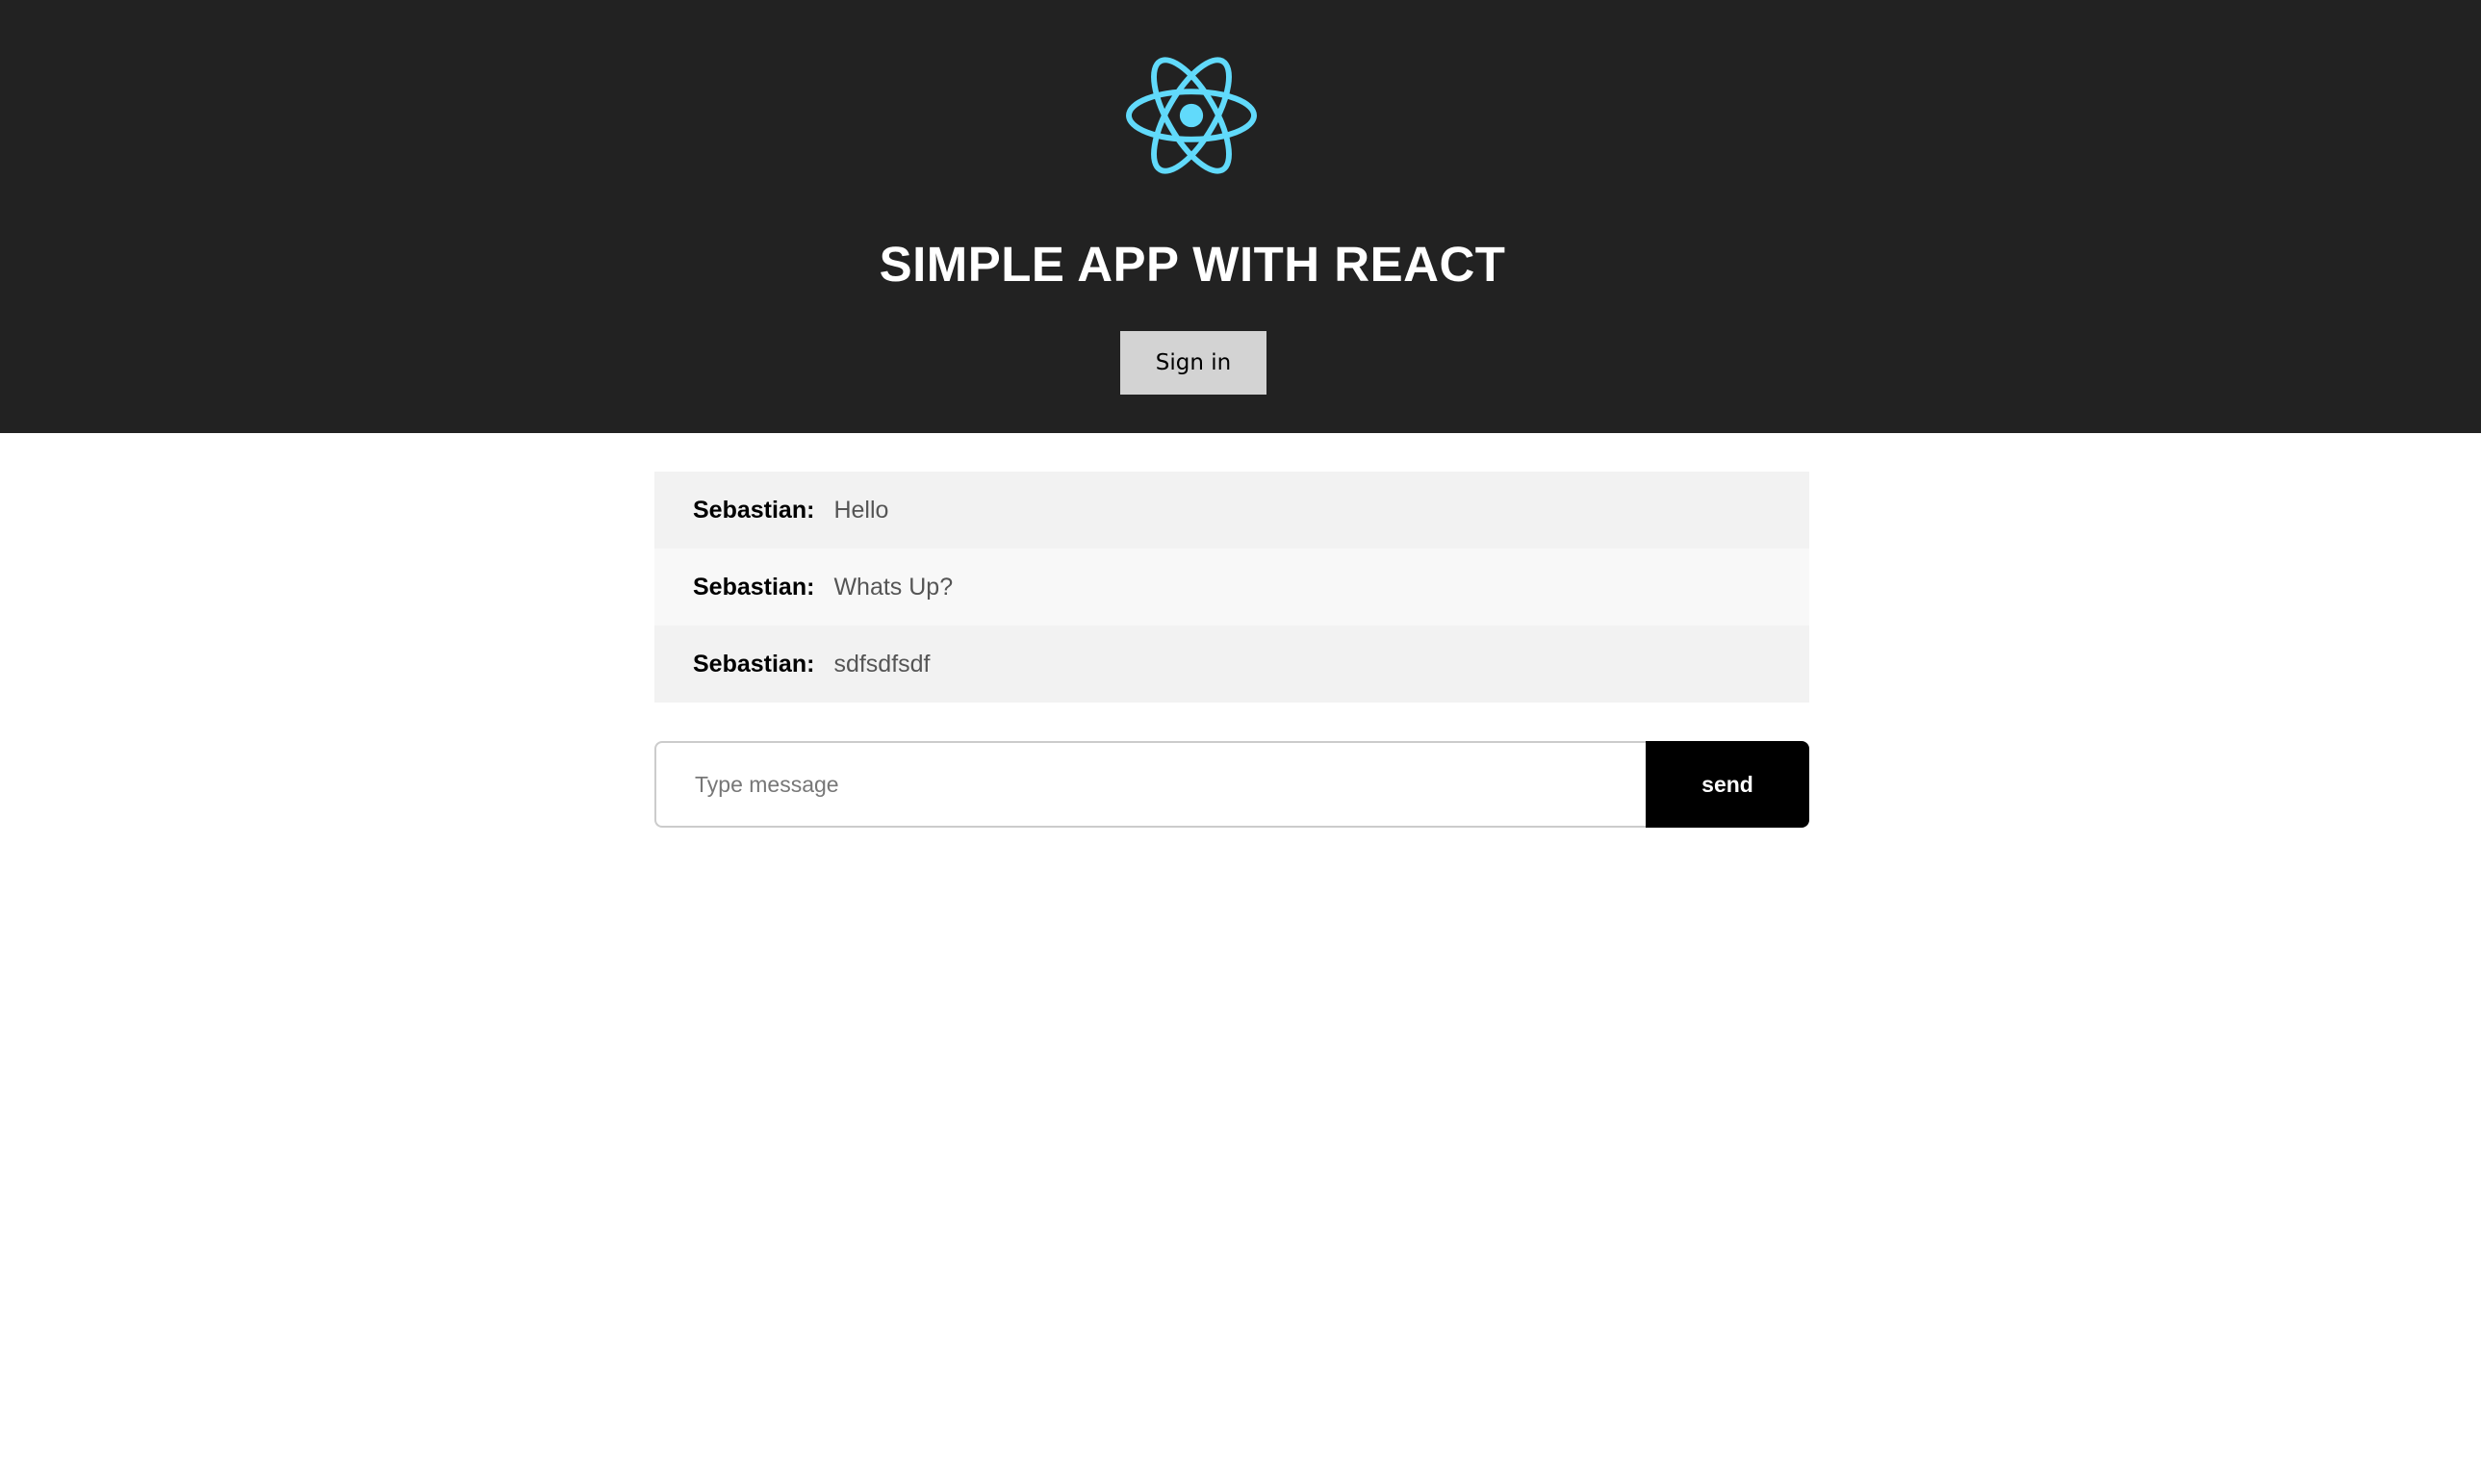  What do you see at coordinates (1231, 665) in the screenshot?
I see `message-item: Sebastian: sdfsdfsdf` at bounding box center [1231, 665].